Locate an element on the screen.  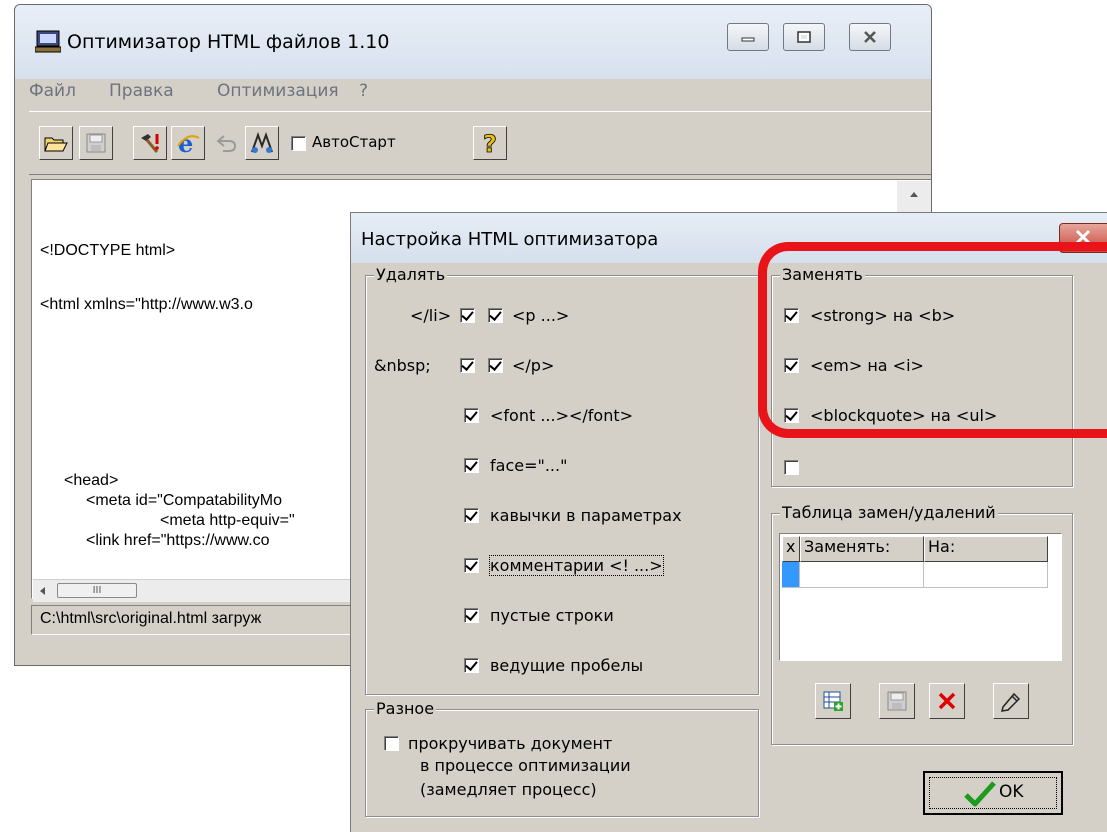
delete-li-label: </li> is located at coordinates (431, 315).